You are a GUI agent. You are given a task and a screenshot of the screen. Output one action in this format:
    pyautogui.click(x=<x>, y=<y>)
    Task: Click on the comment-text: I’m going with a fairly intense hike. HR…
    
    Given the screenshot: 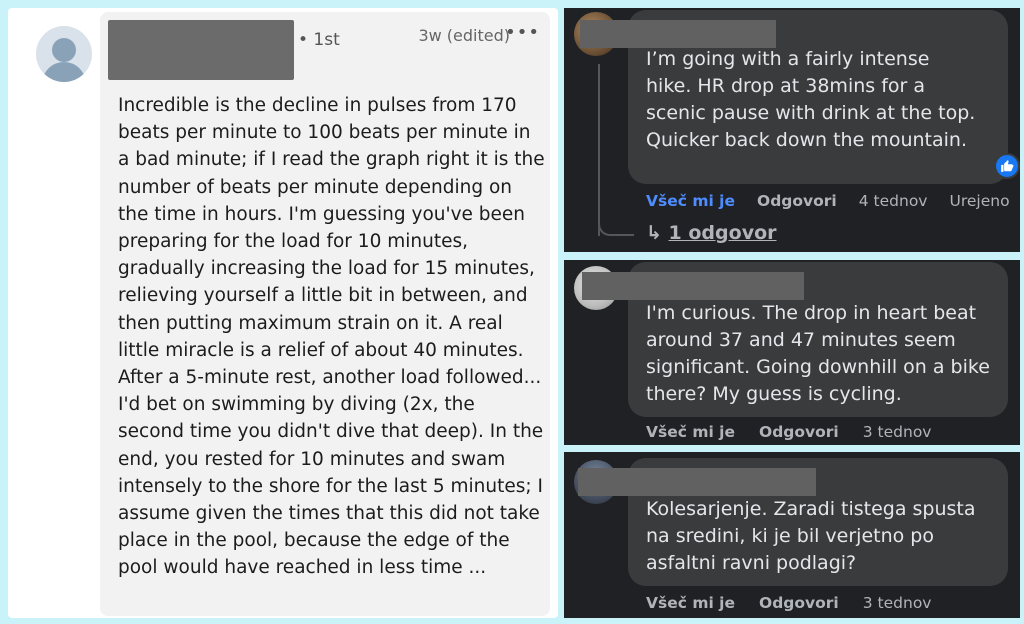 What is the action you would take?
    pyautogui.click(x=811, y=99)
    